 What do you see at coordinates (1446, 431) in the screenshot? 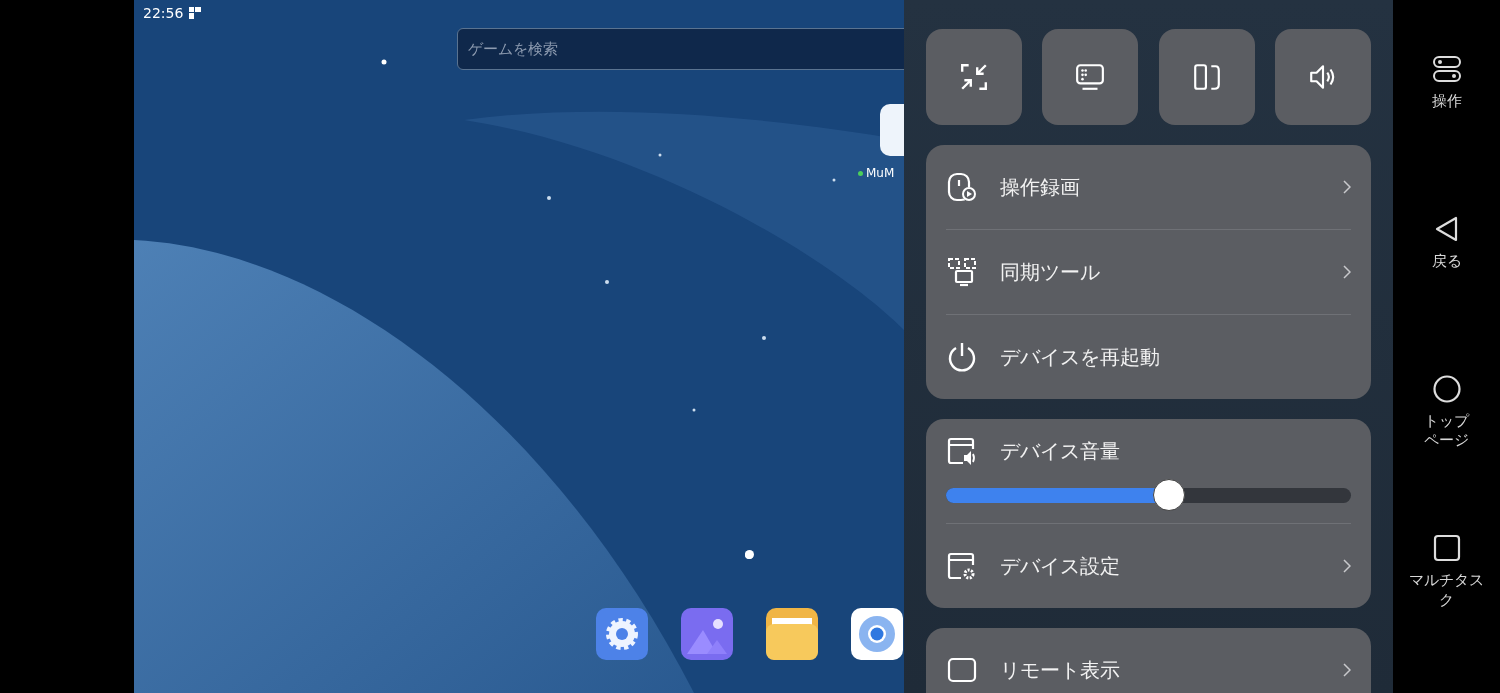
I see `nav-label: トップページ` at bounding box center [1446, 431].